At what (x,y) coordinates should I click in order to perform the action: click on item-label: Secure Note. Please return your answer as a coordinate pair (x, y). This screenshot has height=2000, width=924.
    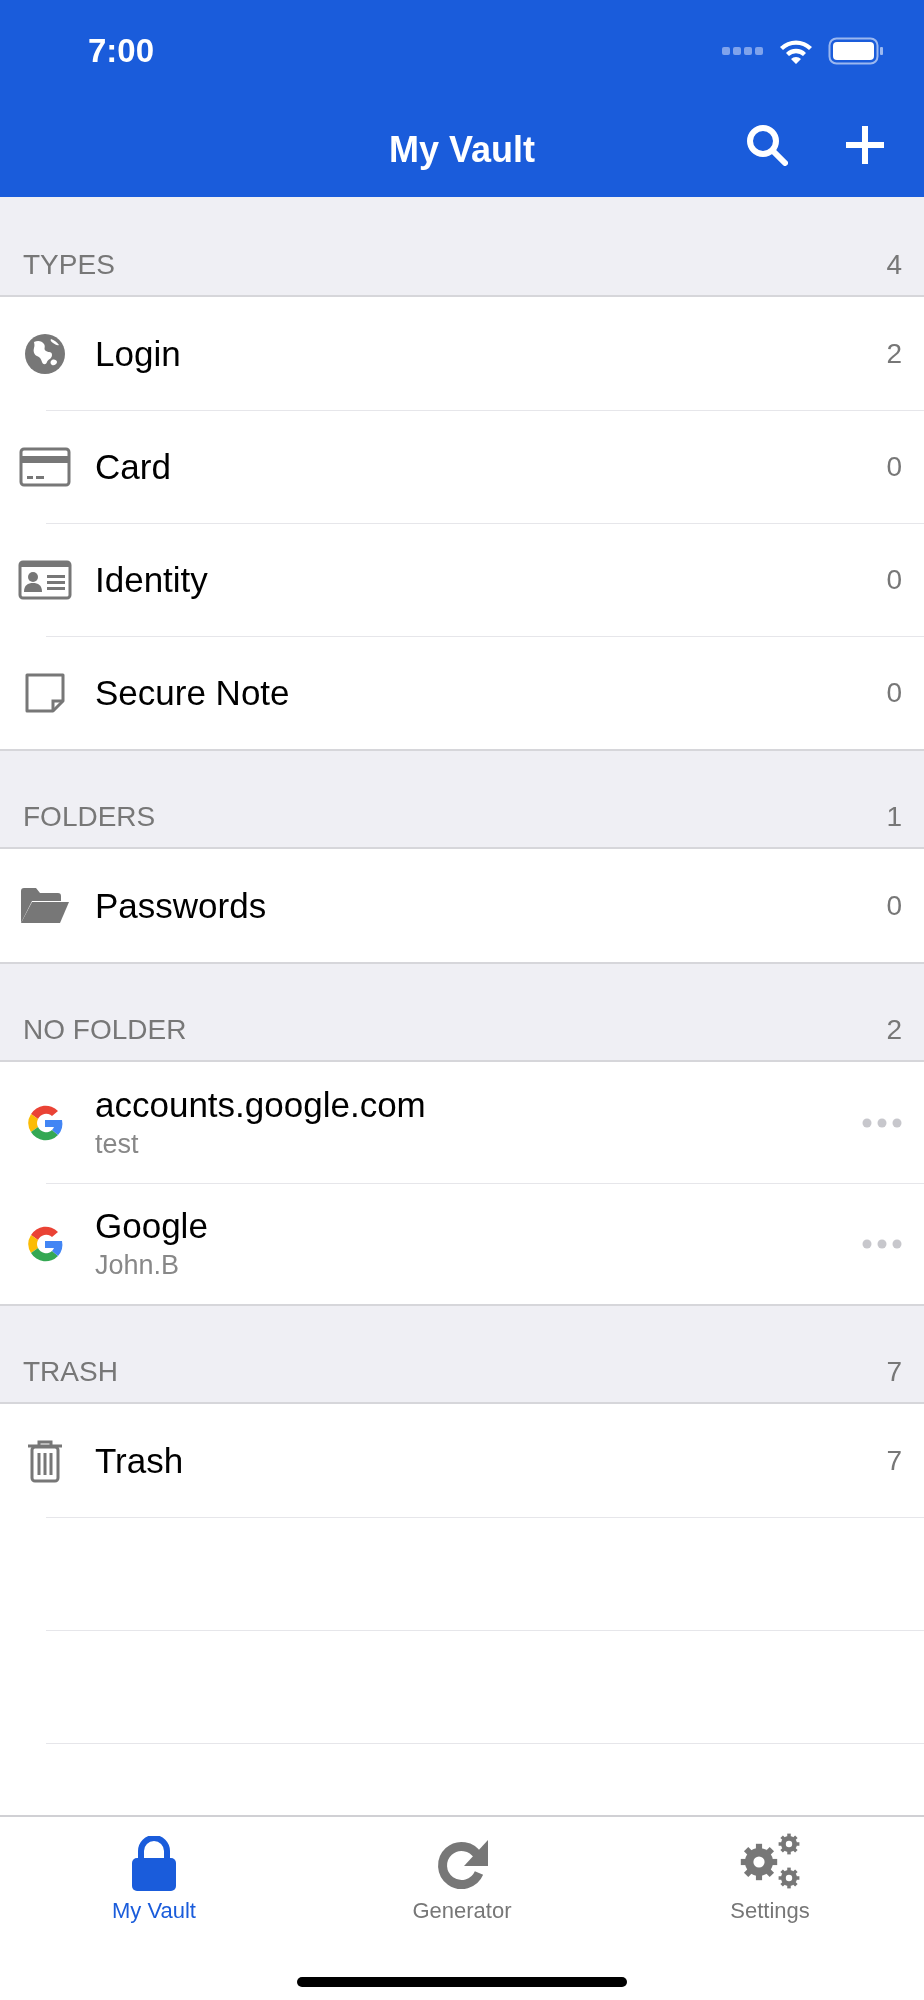
    Looking at the image, I should click on (193, 692).